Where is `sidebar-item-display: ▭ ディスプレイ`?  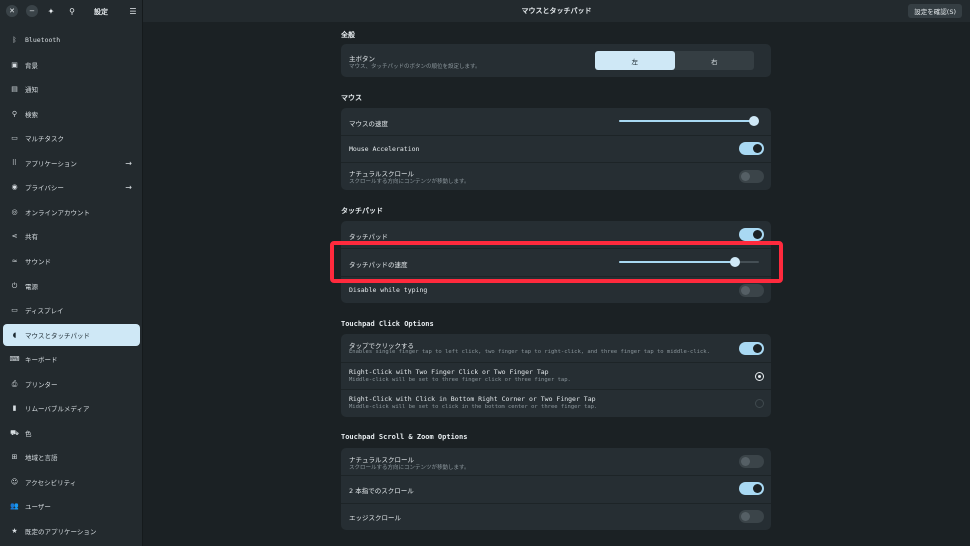 sidebar-item-display: ▭ ディスプレイ is located at coordinates (71, 310).